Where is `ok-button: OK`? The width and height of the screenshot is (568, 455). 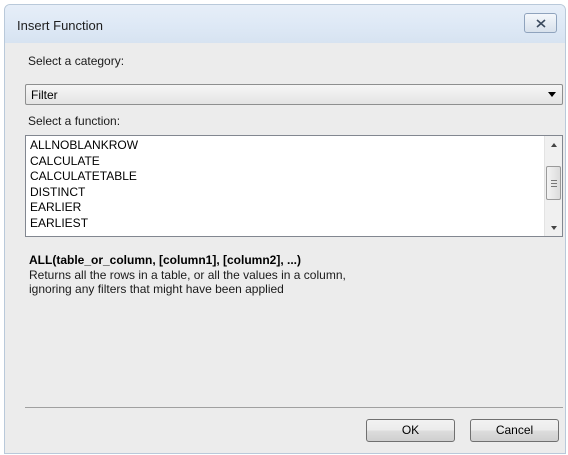
ok-button: OK is located at coordinates (410, 430).